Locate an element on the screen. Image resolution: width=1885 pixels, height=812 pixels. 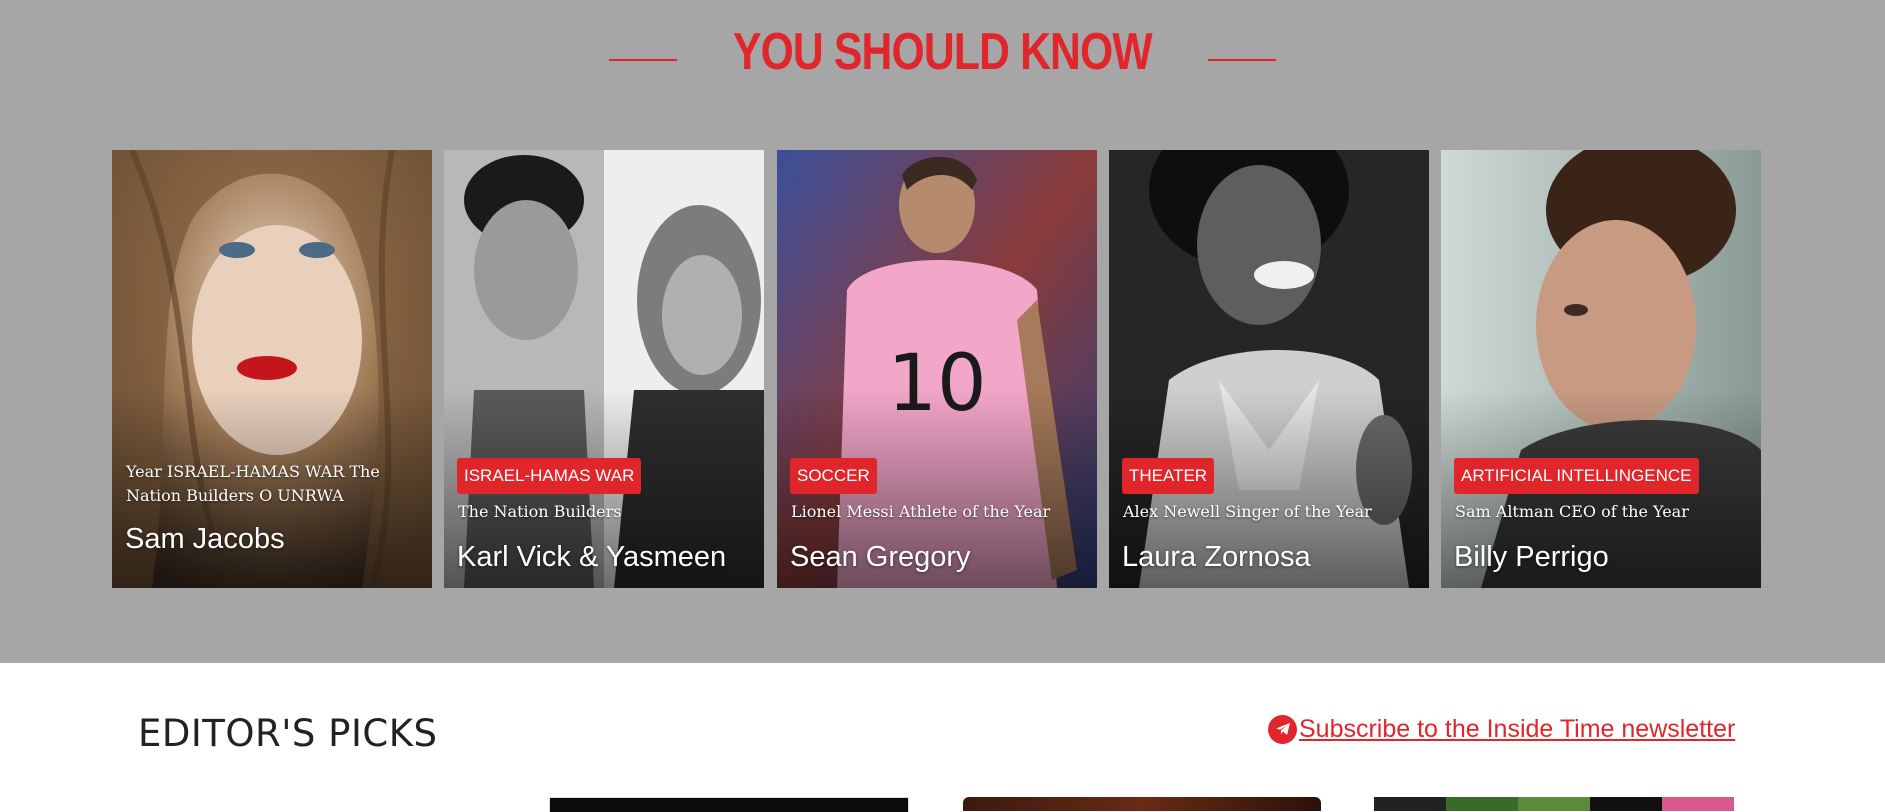
card-subtitle: Alex Newell Singer of the Year is located at coordinates (1247, 511).